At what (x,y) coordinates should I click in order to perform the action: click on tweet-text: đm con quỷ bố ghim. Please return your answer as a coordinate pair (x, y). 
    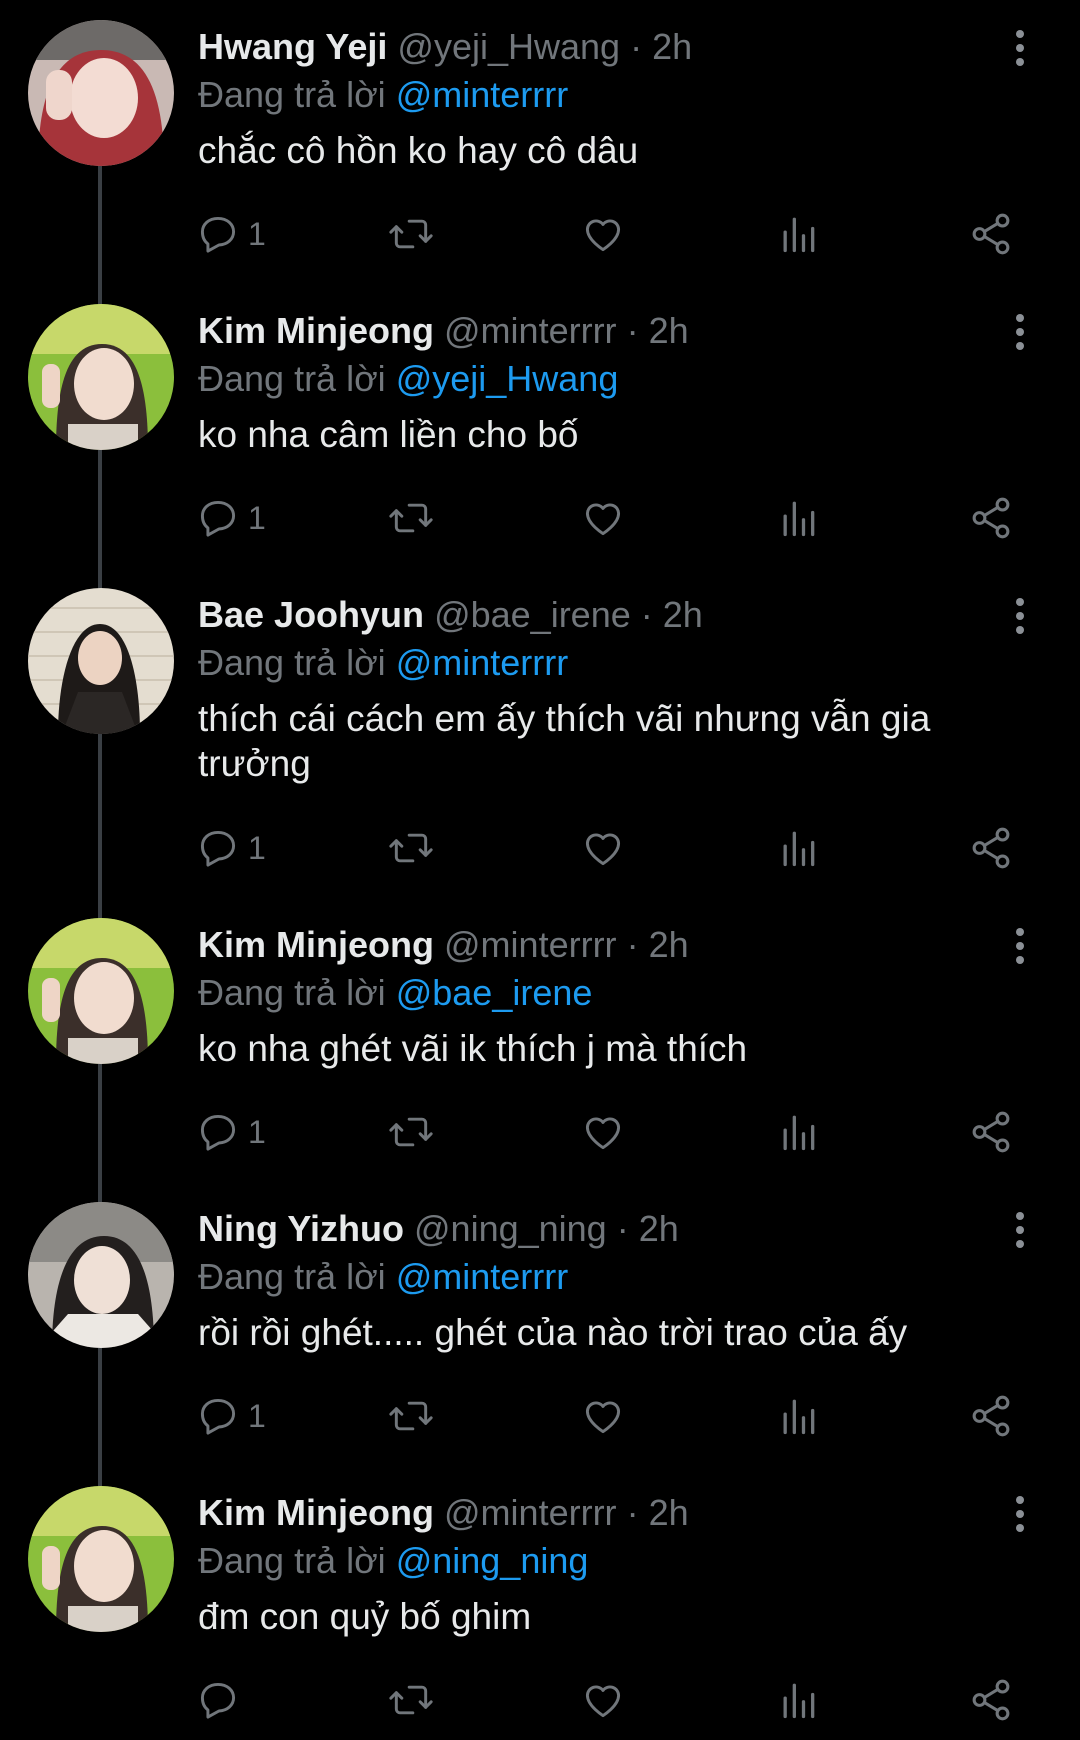
    Looking at the image, I should click on (365, 1616).